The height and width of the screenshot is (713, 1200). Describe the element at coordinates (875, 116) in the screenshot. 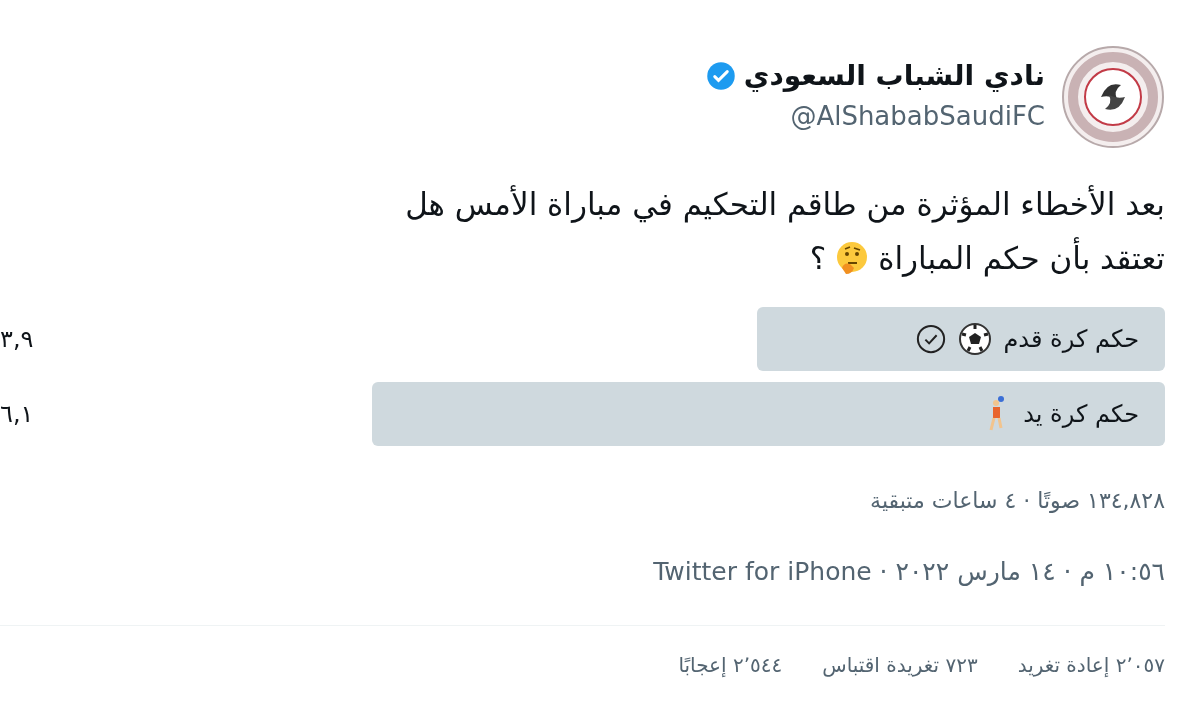

I see `account-handle: @AlShababSaudiFC` at that location.